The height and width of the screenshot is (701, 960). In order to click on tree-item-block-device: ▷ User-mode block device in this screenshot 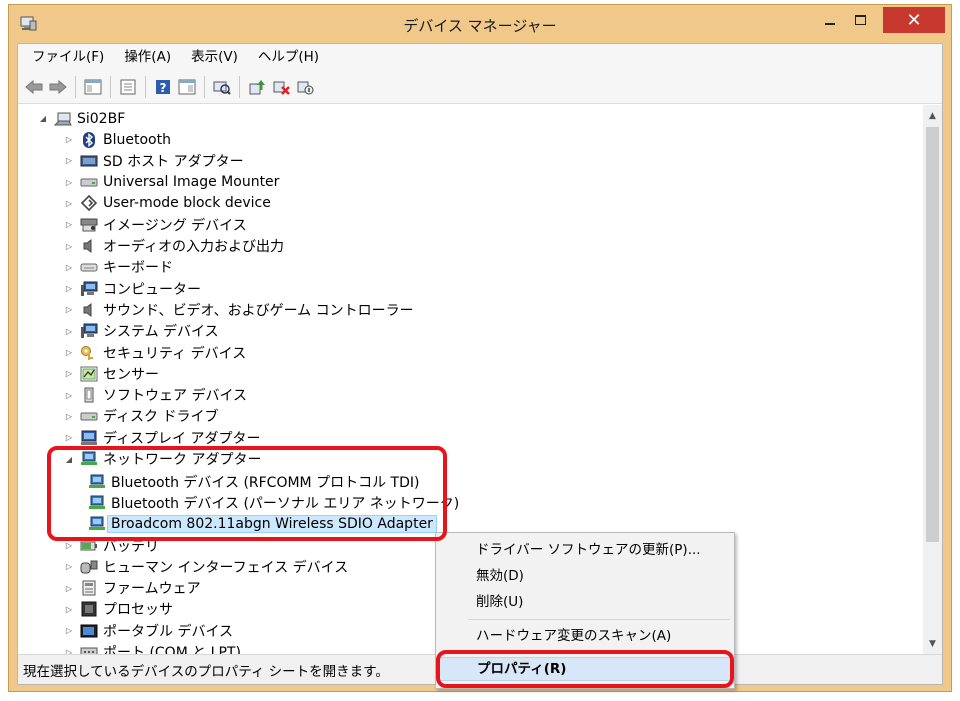, I will do `click(167, 203)`.